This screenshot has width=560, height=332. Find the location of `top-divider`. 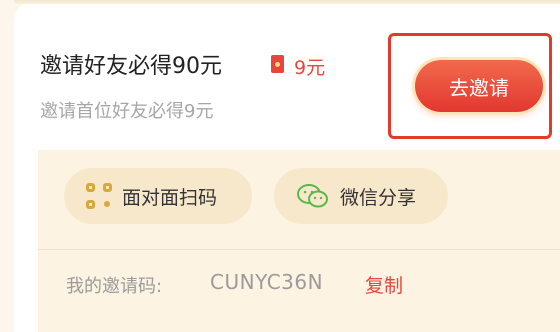

top-divider is located at coordinates (287, 2).